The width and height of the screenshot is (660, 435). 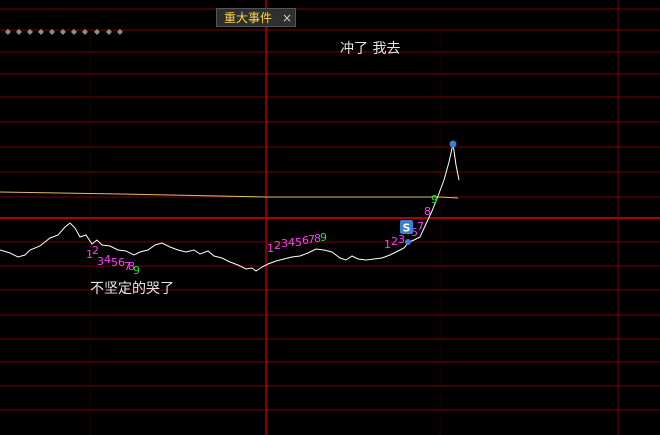 What do you see at coordinates (370, 49) in the screenshot?
I see `annotation-top: 冲了 我去` at bounding box center [370, 49].